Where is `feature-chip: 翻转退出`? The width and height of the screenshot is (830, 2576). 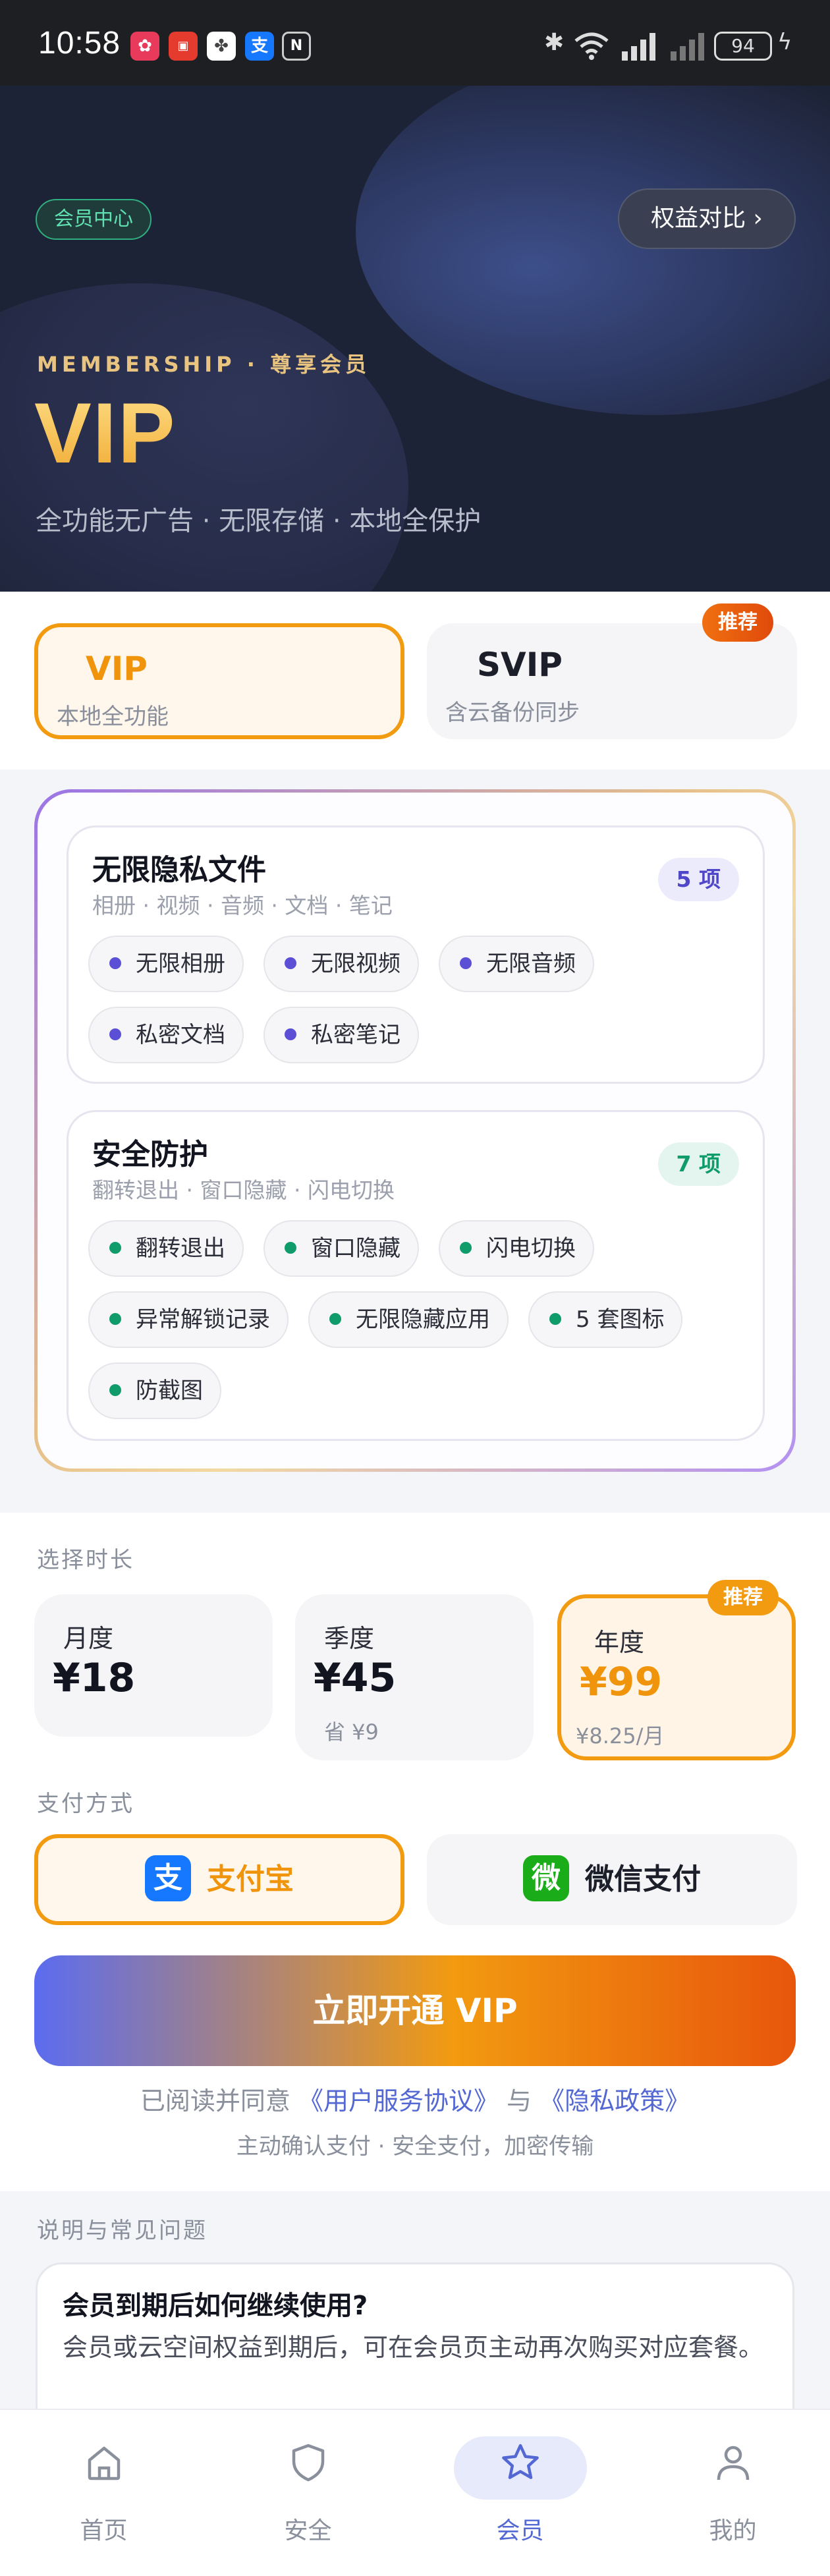 feature-chip: 翻转退出 is located at coordinates (166, 1248).